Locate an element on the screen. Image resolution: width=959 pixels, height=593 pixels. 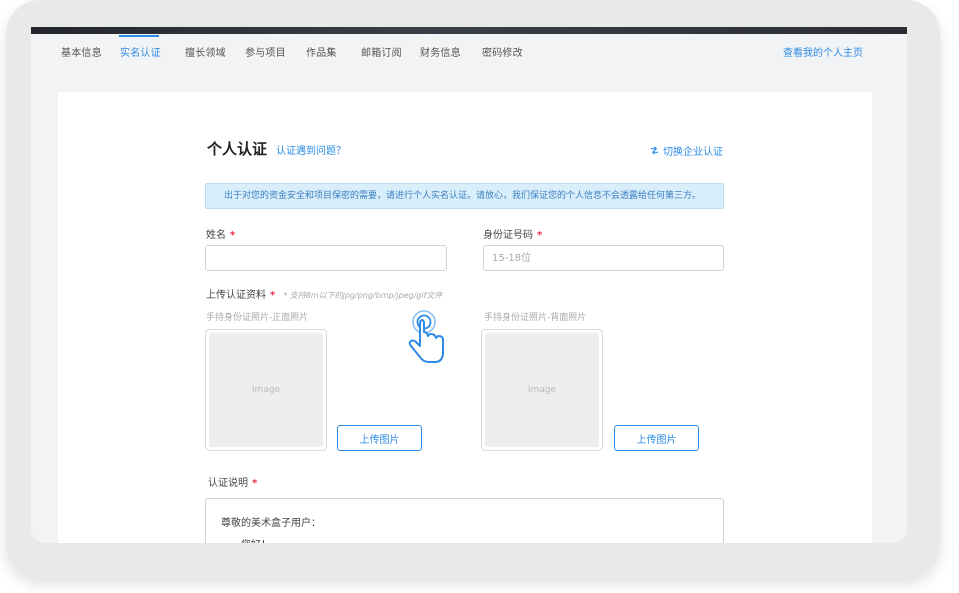
upload-docs-label: 上传认证资料 * * 支持8m以下的jpg/png/bmp/jpeg/gif文件 is located at coordinates (324, 295).